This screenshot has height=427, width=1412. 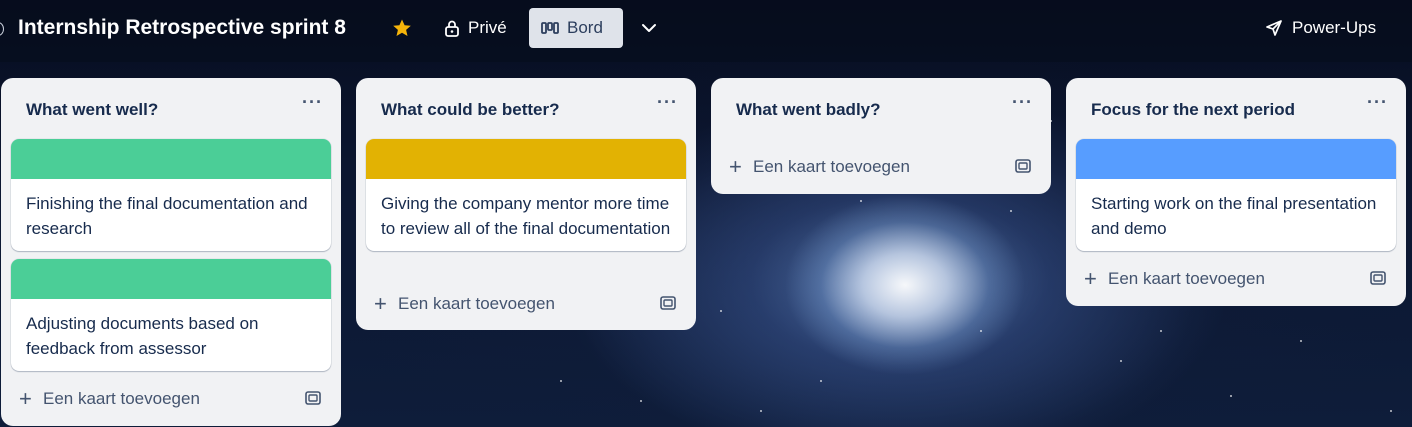 I want to click on board-title: Internship Retrospective sprint 8, so click(x=182, y=28).